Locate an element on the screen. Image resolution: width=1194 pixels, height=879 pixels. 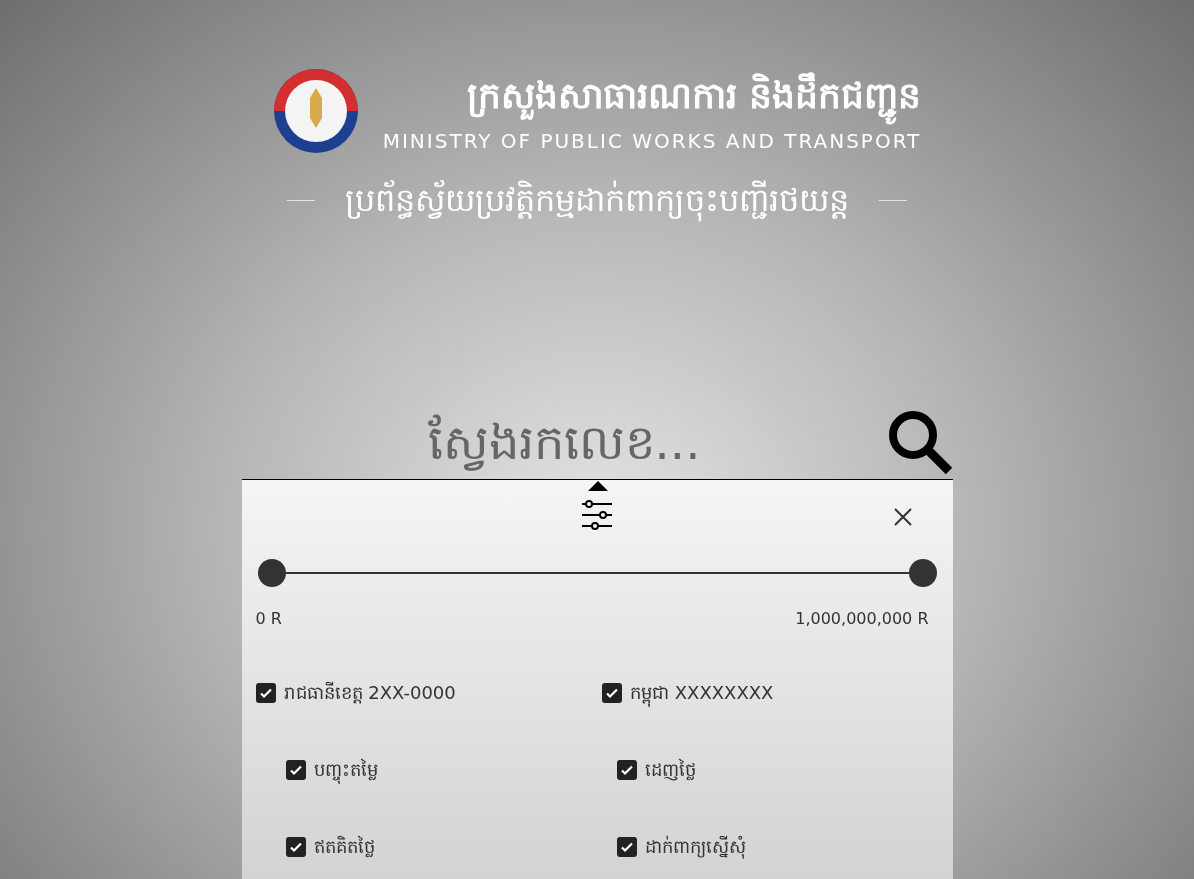
sliders-icon is located at coordinates (597, 515).